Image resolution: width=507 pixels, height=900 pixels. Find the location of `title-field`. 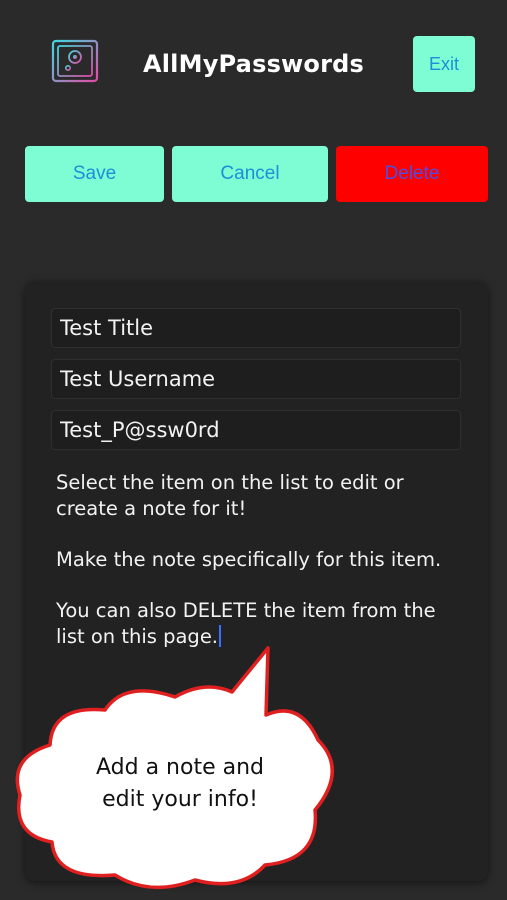

title-field is located at coordinates (256, 328).